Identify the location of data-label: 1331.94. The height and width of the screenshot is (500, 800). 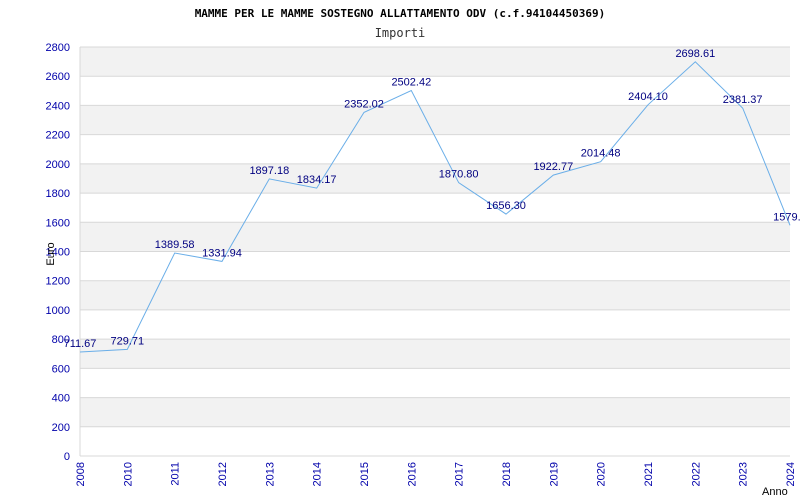
(222, 253).